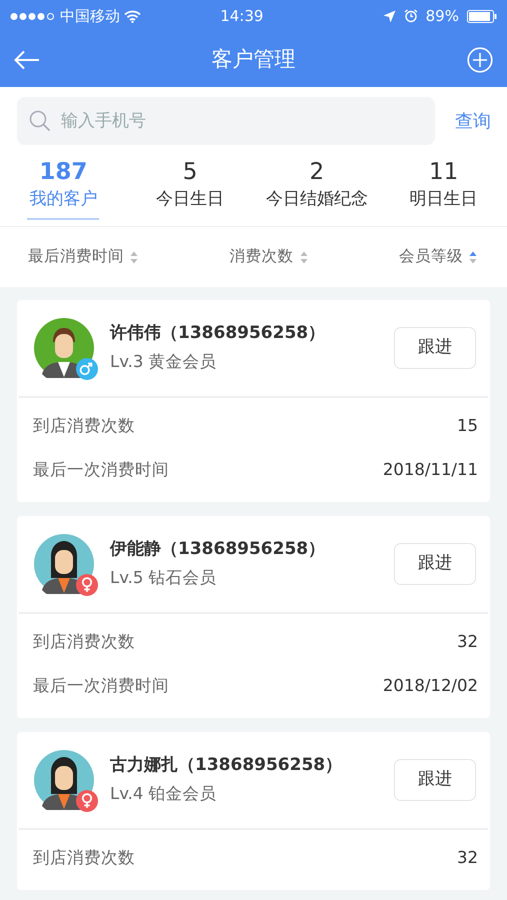 The width and height of the screenshot is (507, 900). What do you see at coordinates (411, 16) in the screenshot?
I see `alarm-icon` at bounding box center [411, 16].